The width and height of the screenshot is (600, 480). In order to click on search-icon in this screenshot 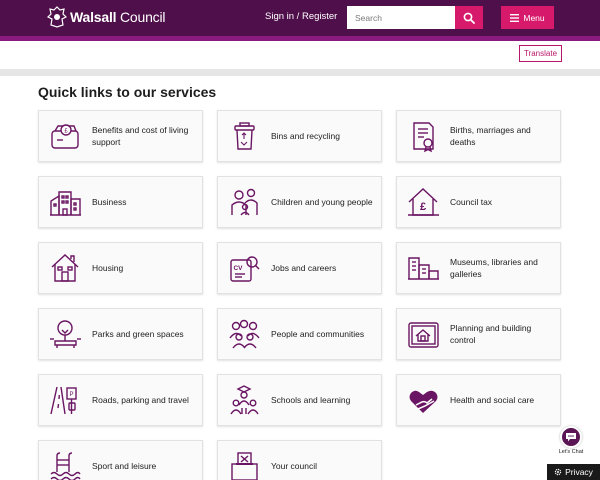, I will do `click(469, 18)`.